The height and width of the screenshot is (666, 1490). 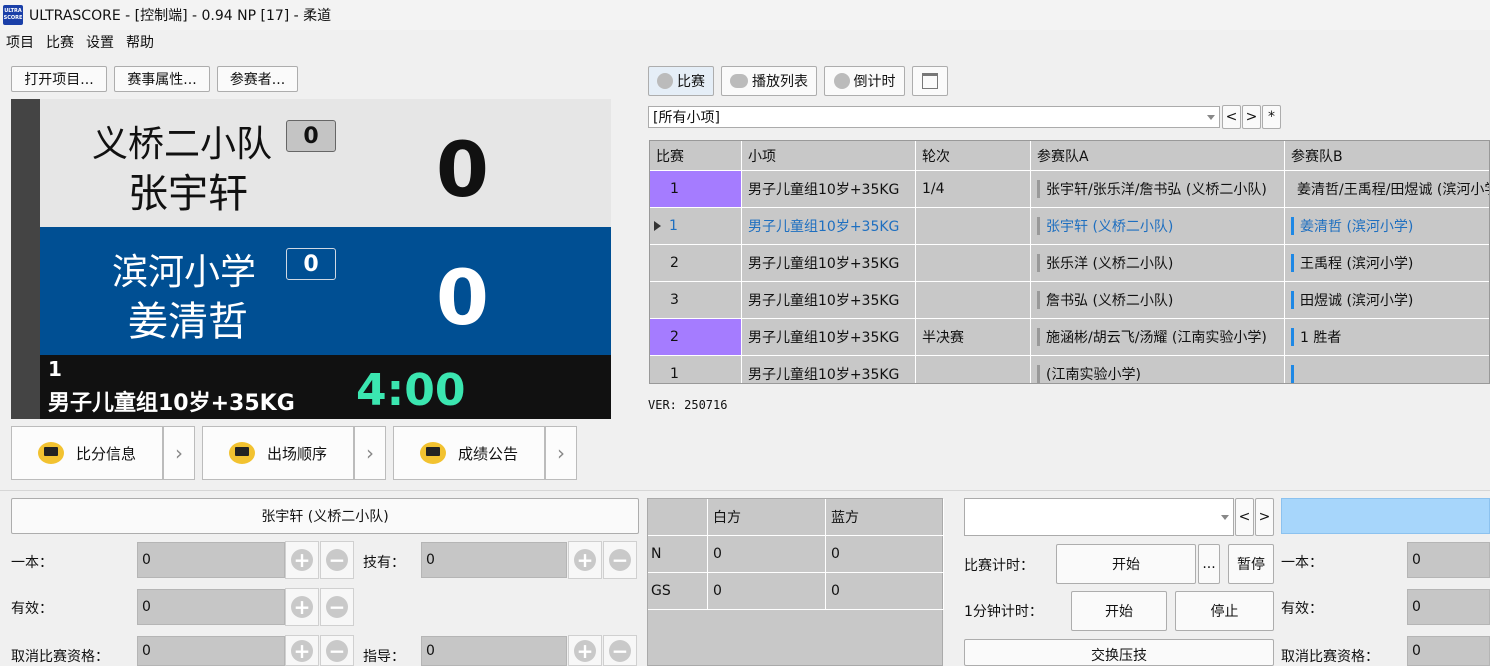 What do you see at coordinates (1119, 652) in the screenshot?
I see `swap-osaekomi-button: 交换压技` at bounding box center [1119, 652].